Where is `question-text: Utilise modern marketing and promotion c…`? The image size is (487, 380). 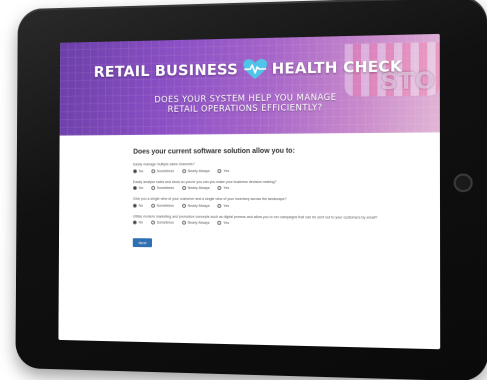
question-text: Utilise modern marketing and promotion c… is located at coordinates (255, 217).